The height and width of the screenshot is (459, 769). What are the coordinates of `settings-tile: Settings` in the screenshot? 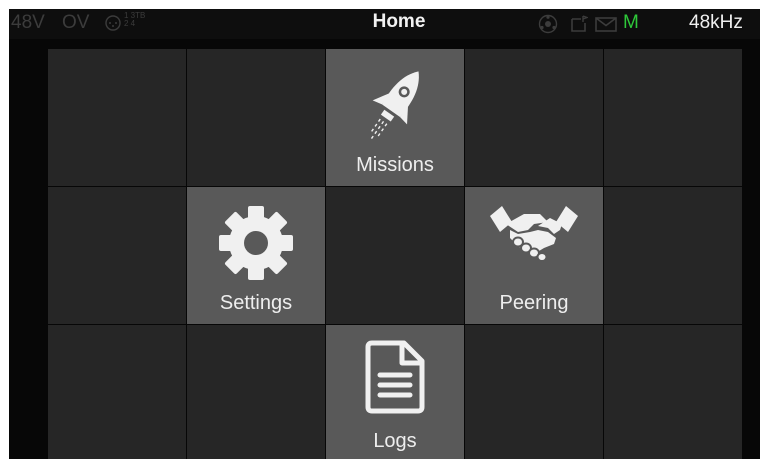 It's located at (256, 255).